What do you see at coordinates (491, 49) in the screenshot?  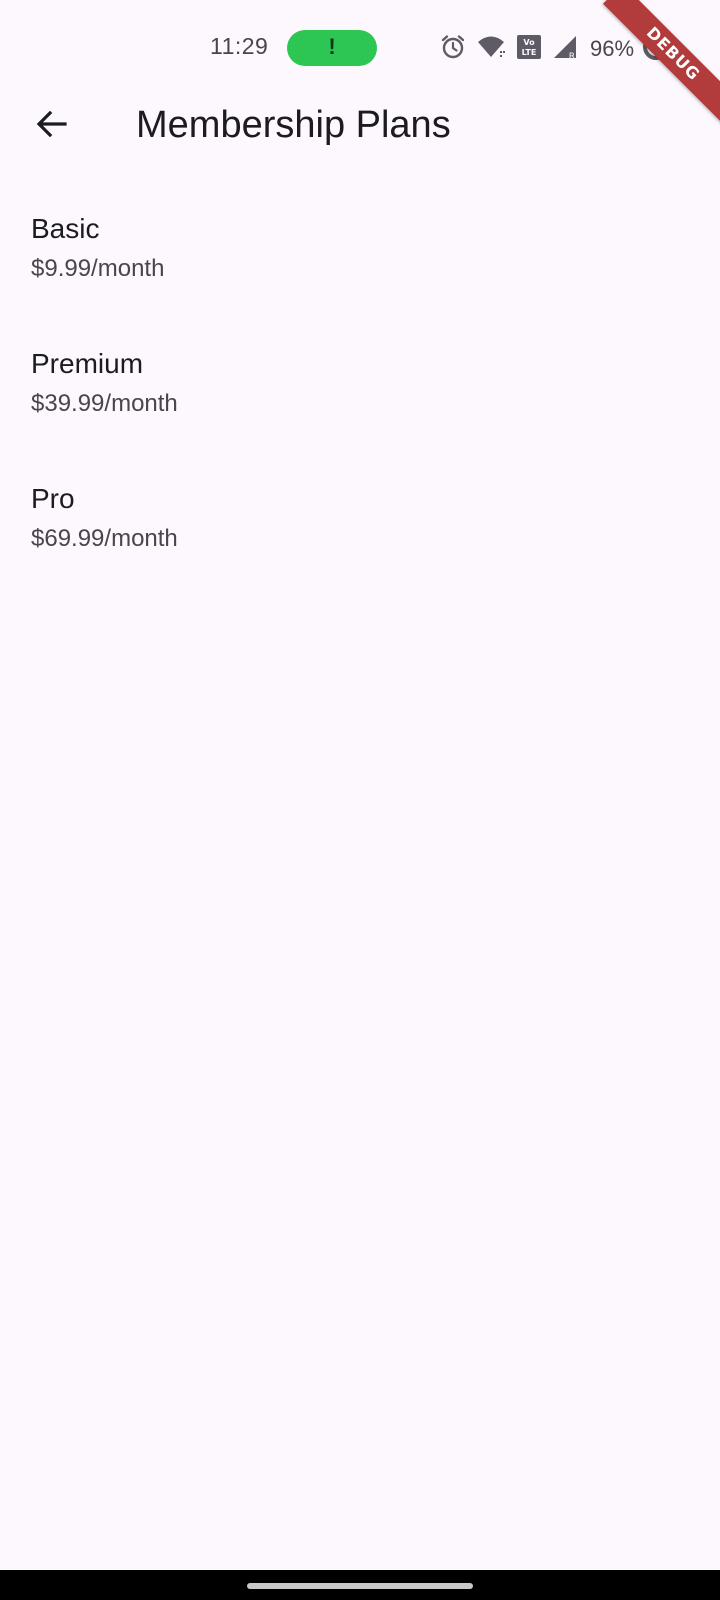 I see `wifi-icon` at bounding box center [491, 49].